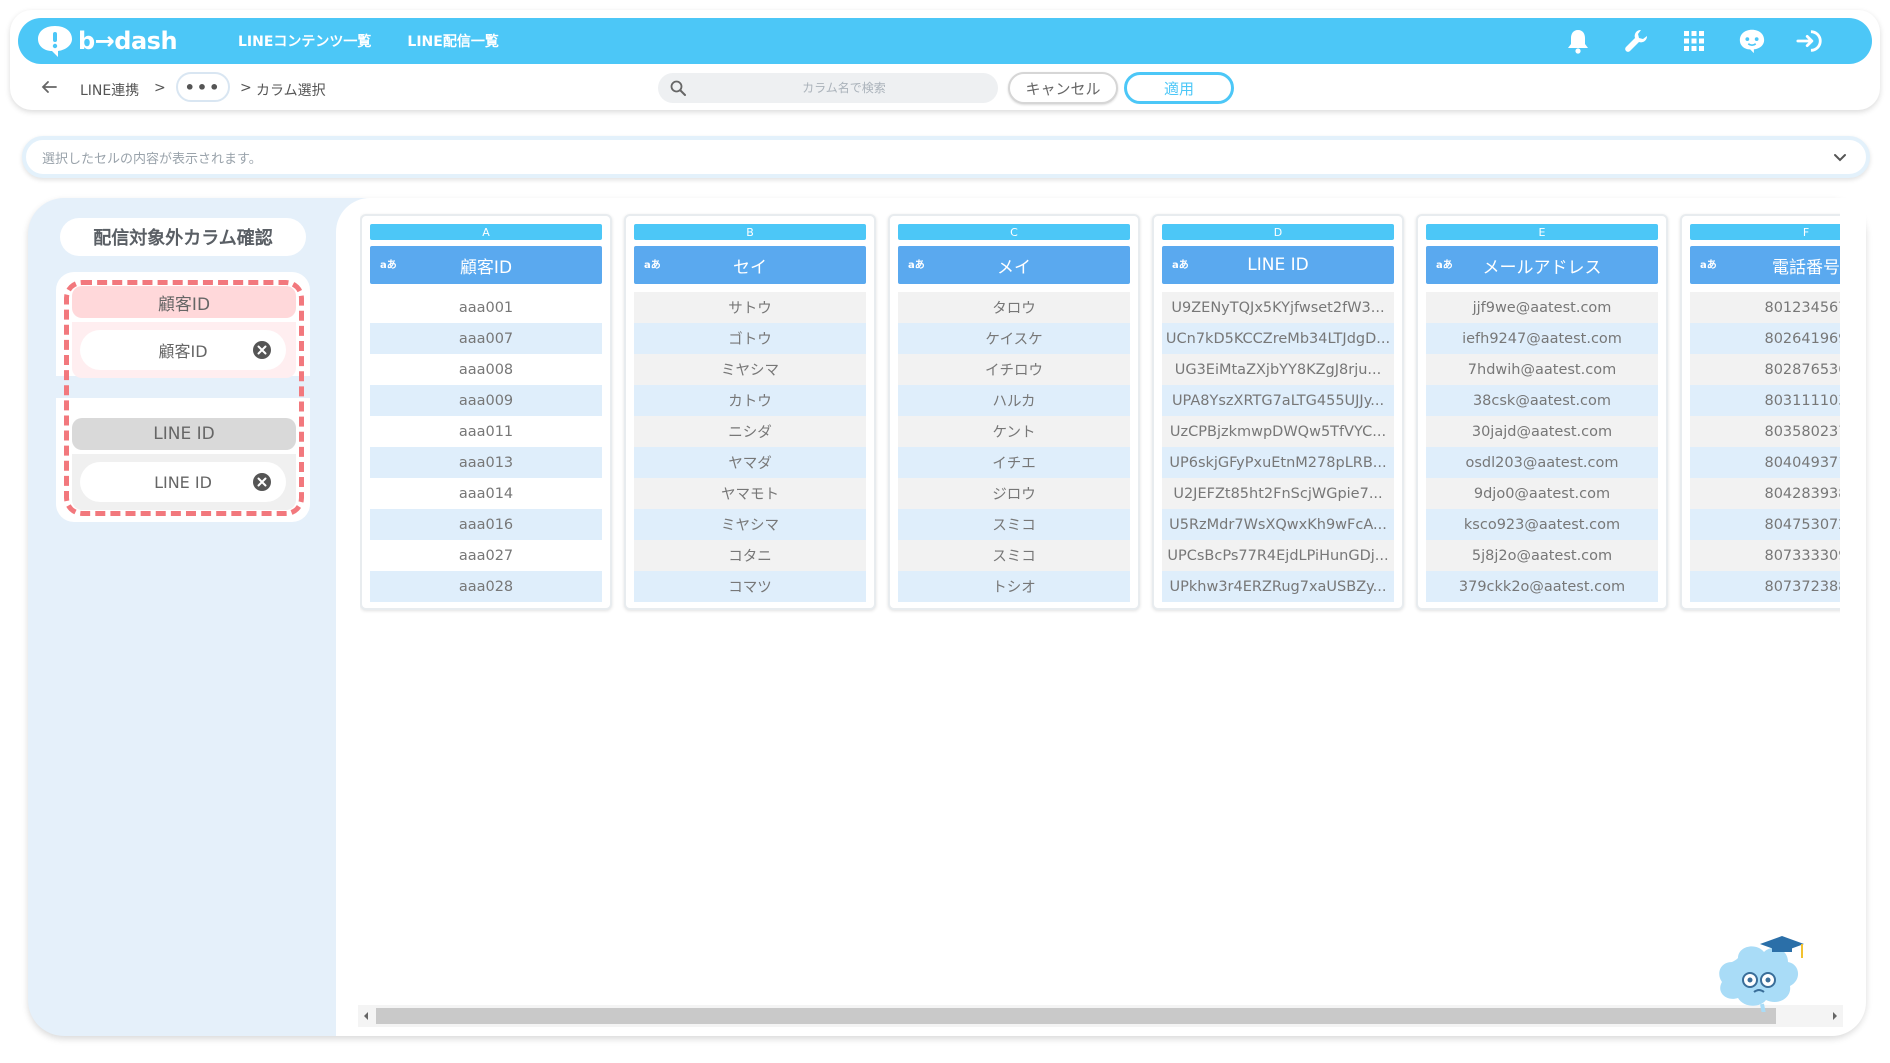 The height and width of the screenshot is (1063, 1890). What do you see at coordinates (486, 400) in the screenshot?
I see `table-cell: aaa009` at bounding box center [486, 400].